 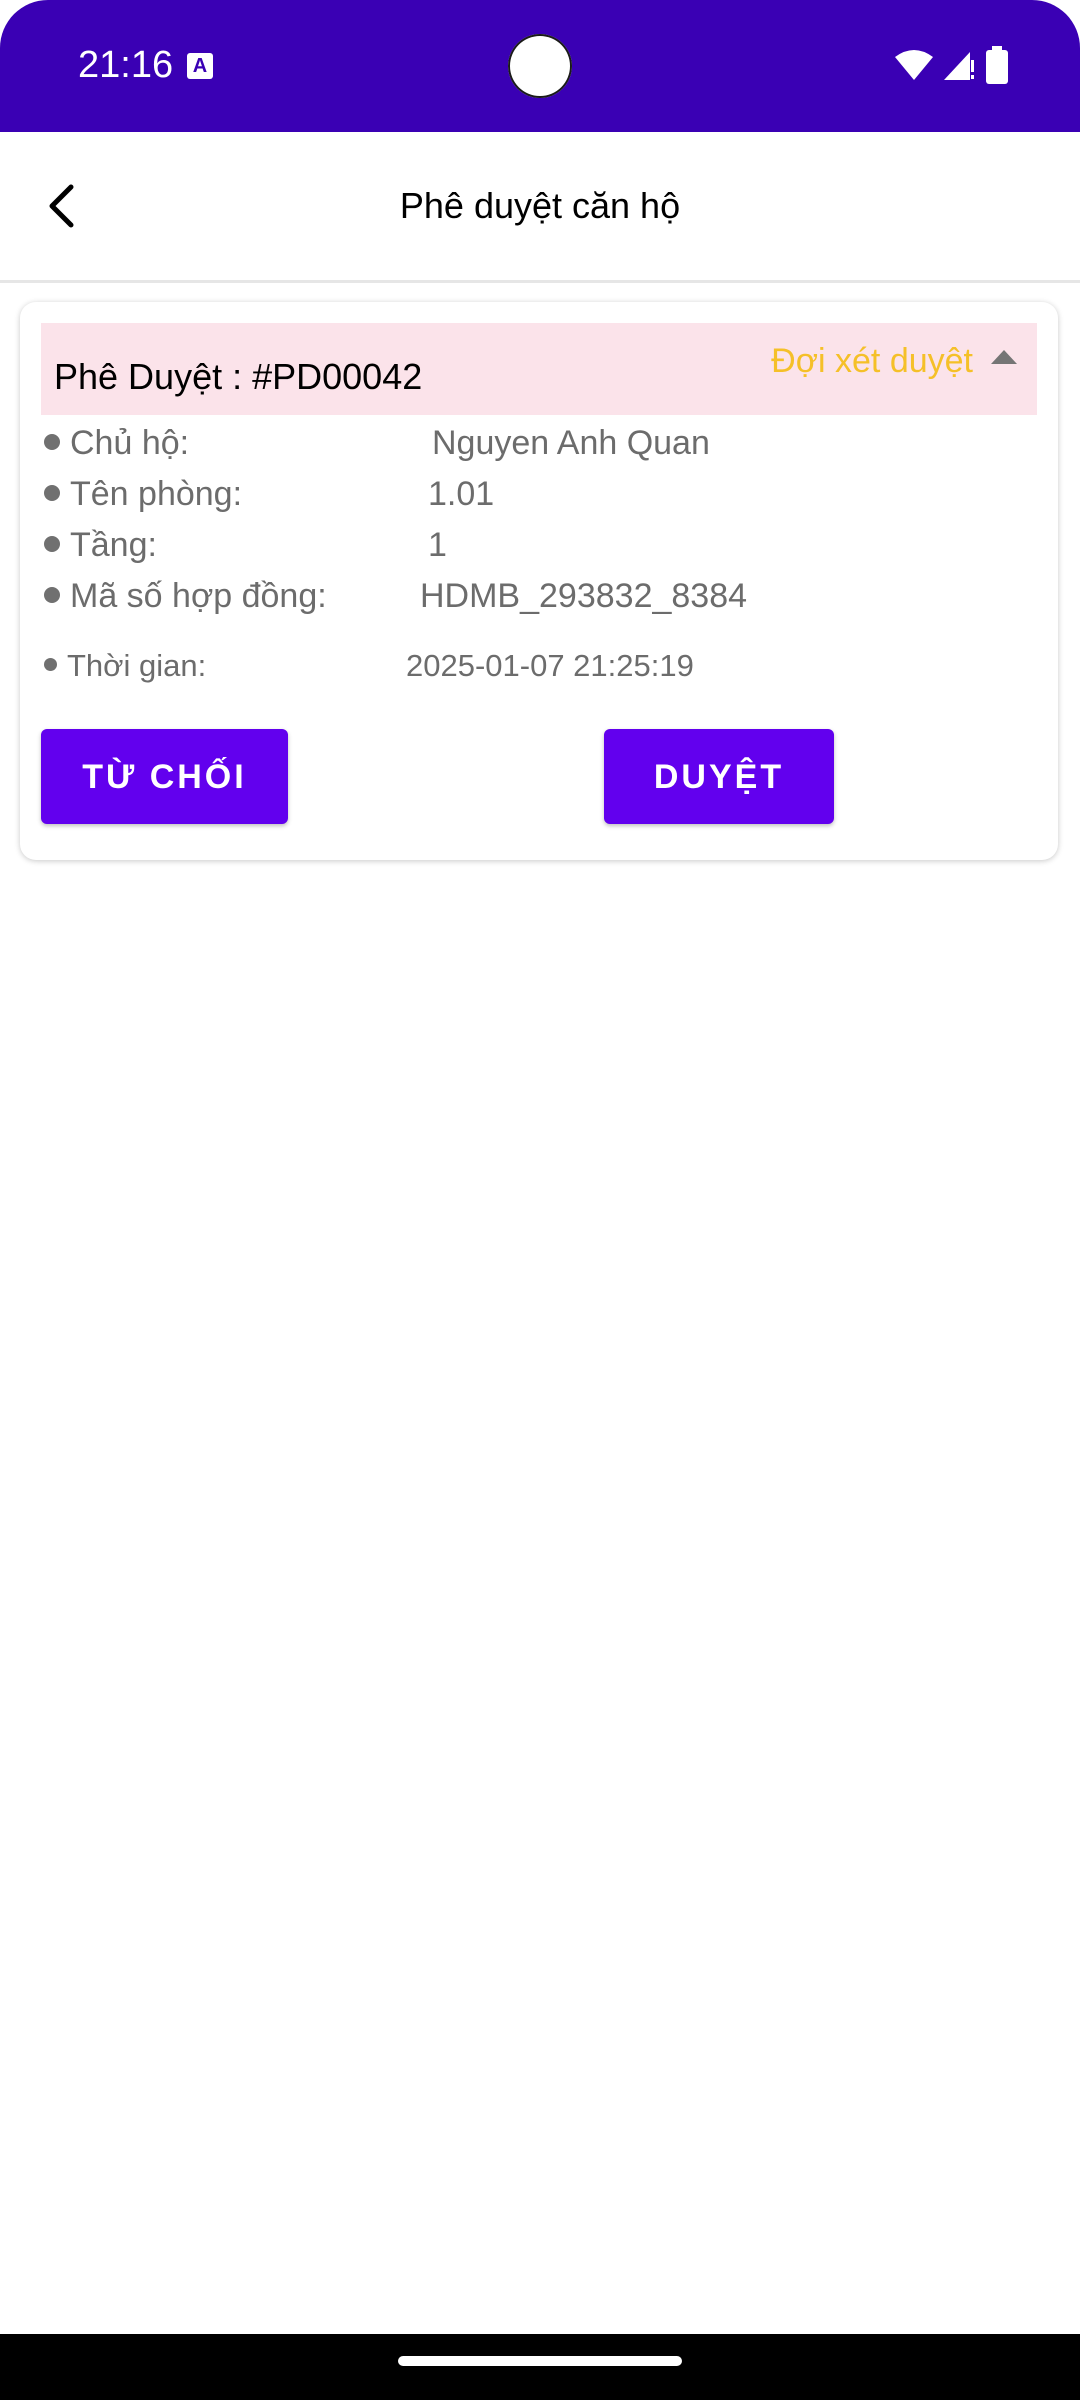 What do you see at coordinates (461, 494) in the screenshot?
I see `detail-value: 1.01` at bounding box center [461, 494].